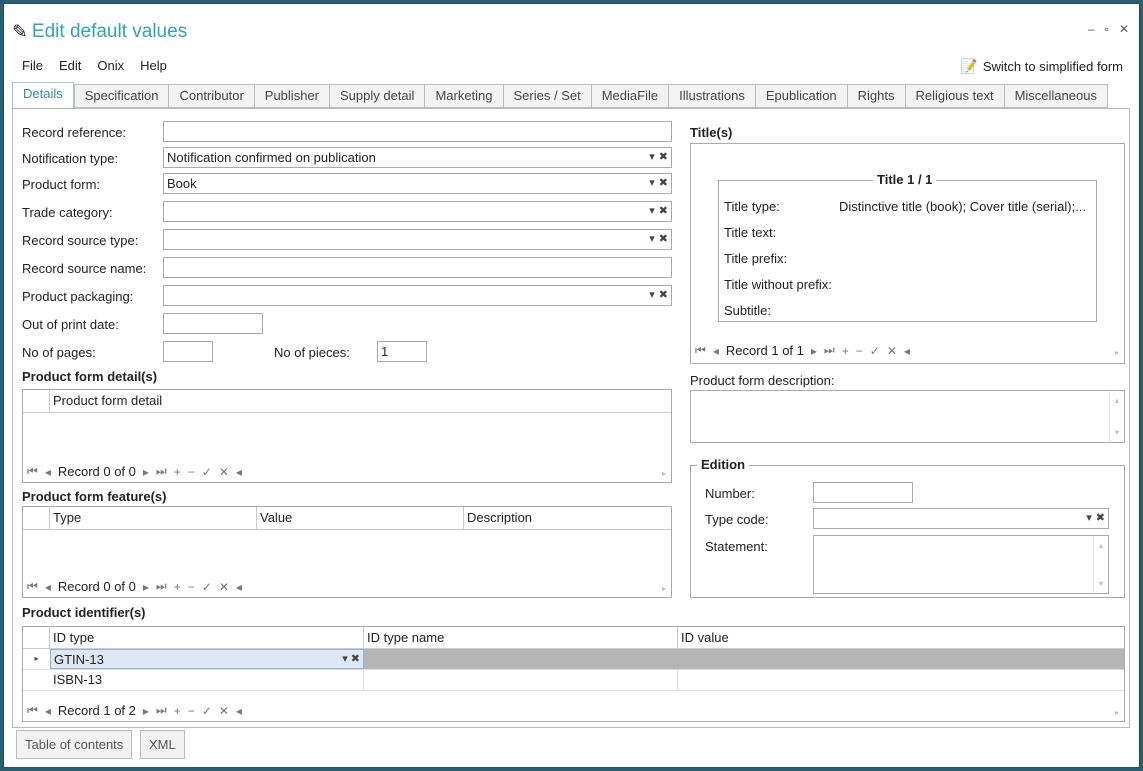  What do you see at coordinates (417, 239) in the screenshot?
I see `record-source-type-select: ▾ ✖` at bounding box center [417, 239].